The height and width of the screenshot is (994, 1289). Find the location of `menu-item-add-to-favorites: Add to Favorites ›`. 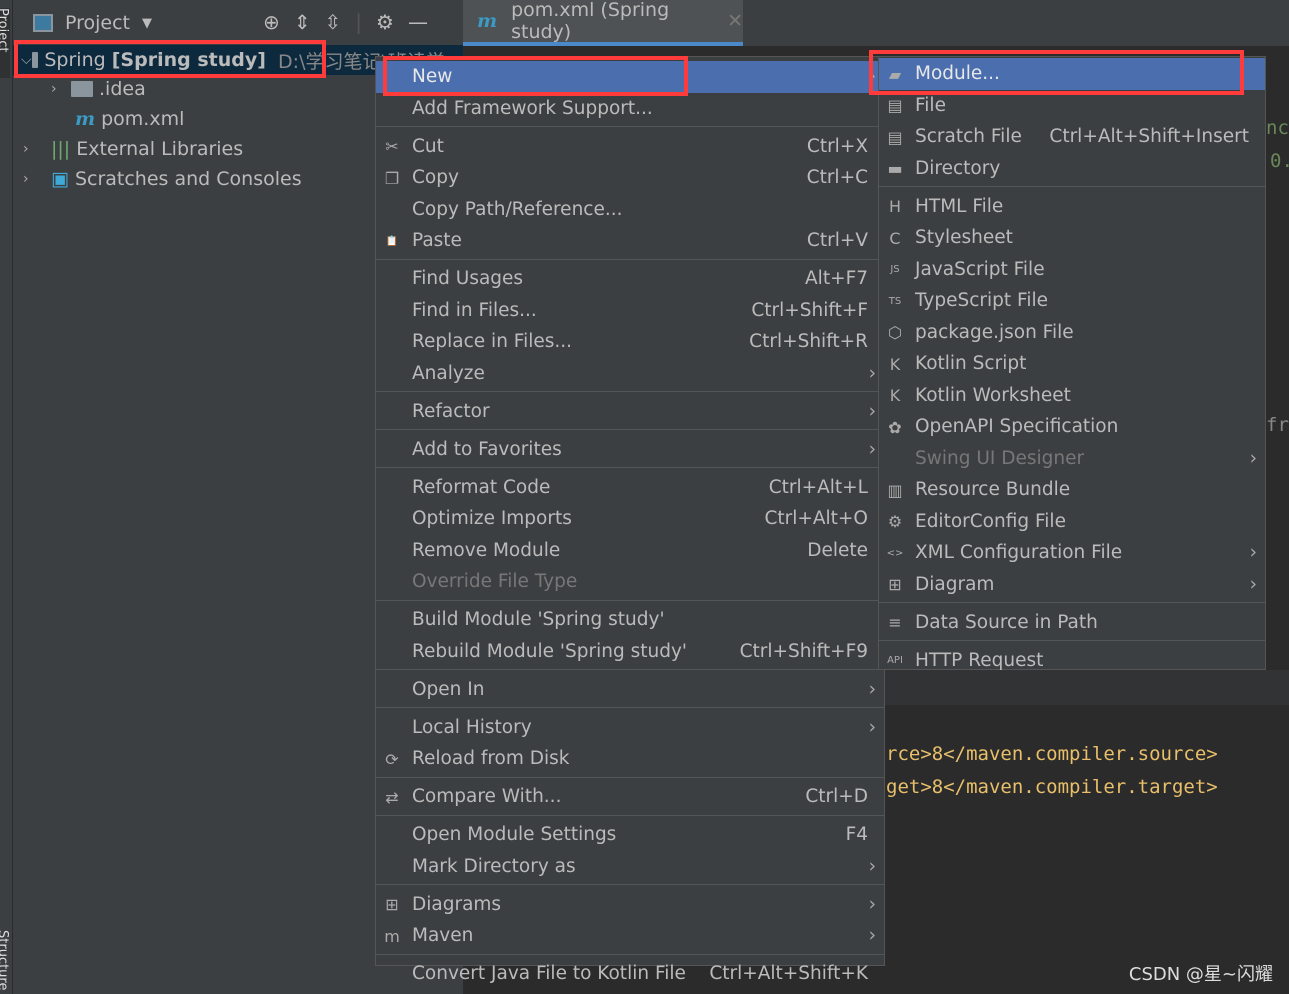

menu-item-add-to-favorites: Add to Favorites › is located at coordinates (630, 450).